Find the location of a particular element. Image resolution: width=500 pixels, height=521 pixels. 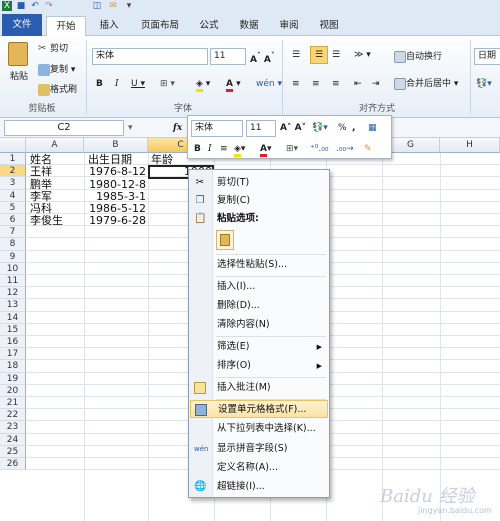

align-center-icon: ≡ is located at coordinates (316, 84).